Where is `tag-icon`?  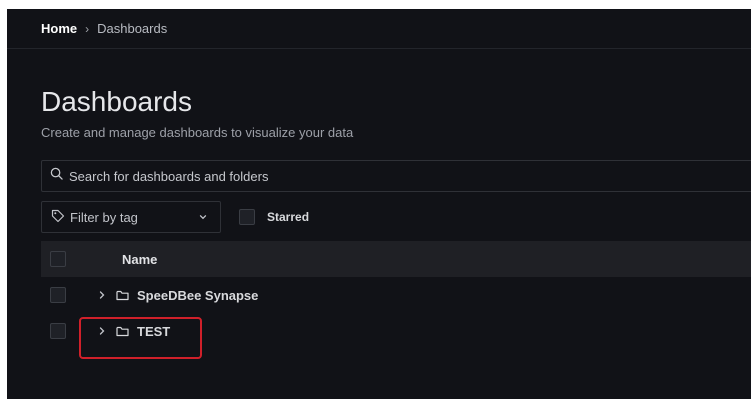
tag-icon is located at coordinates (58, 217).